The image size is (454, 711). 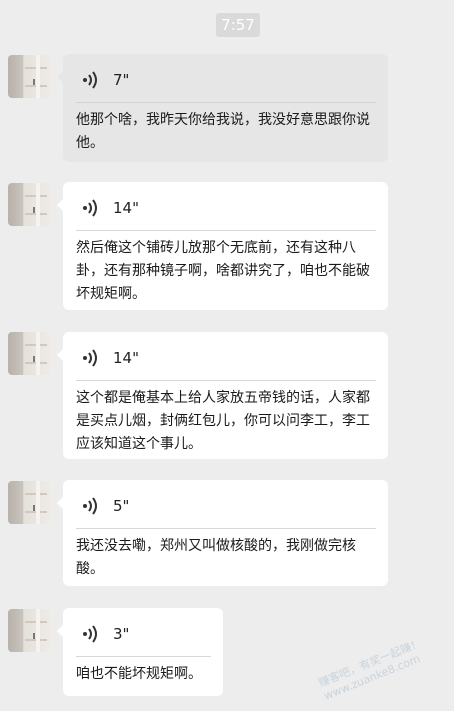 I want to click on voice-transcript: 我还没去嘞，郑州又叫做核酸的，我刚做完核酸。, so click(x=216, y=557).